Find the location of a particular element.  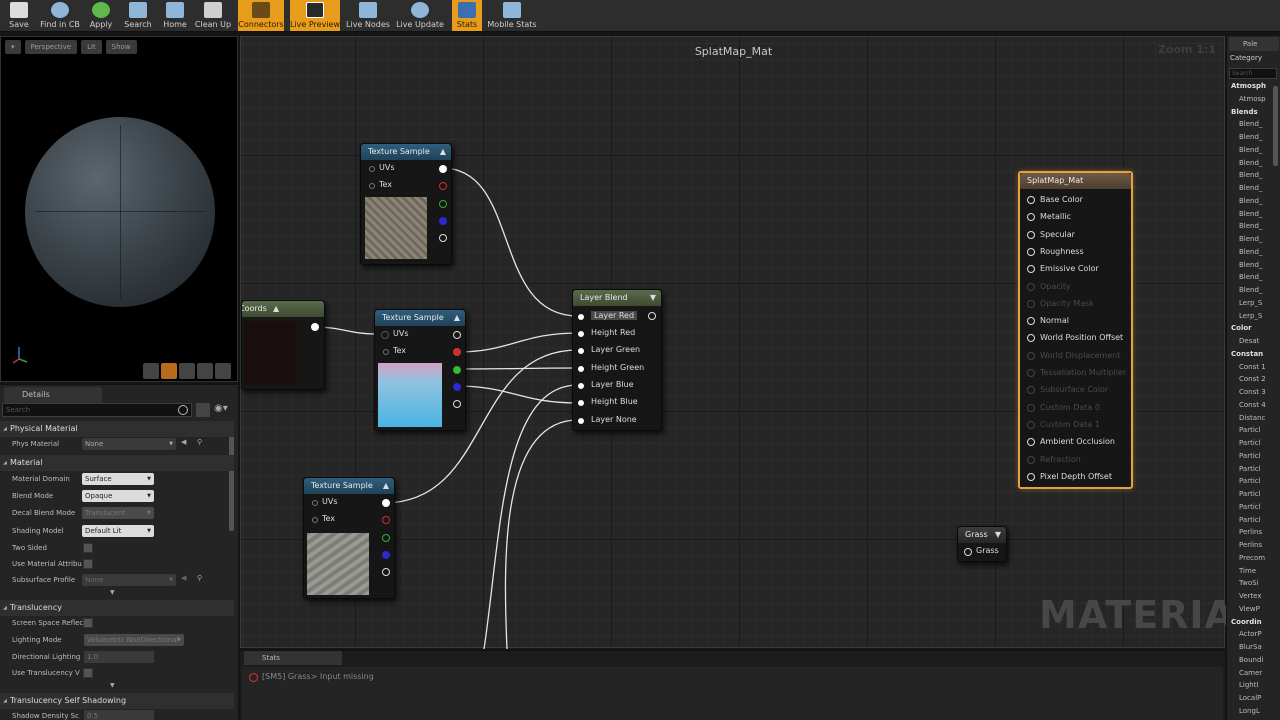

section-translucency: Translucency is located at coordinates (117, 608).